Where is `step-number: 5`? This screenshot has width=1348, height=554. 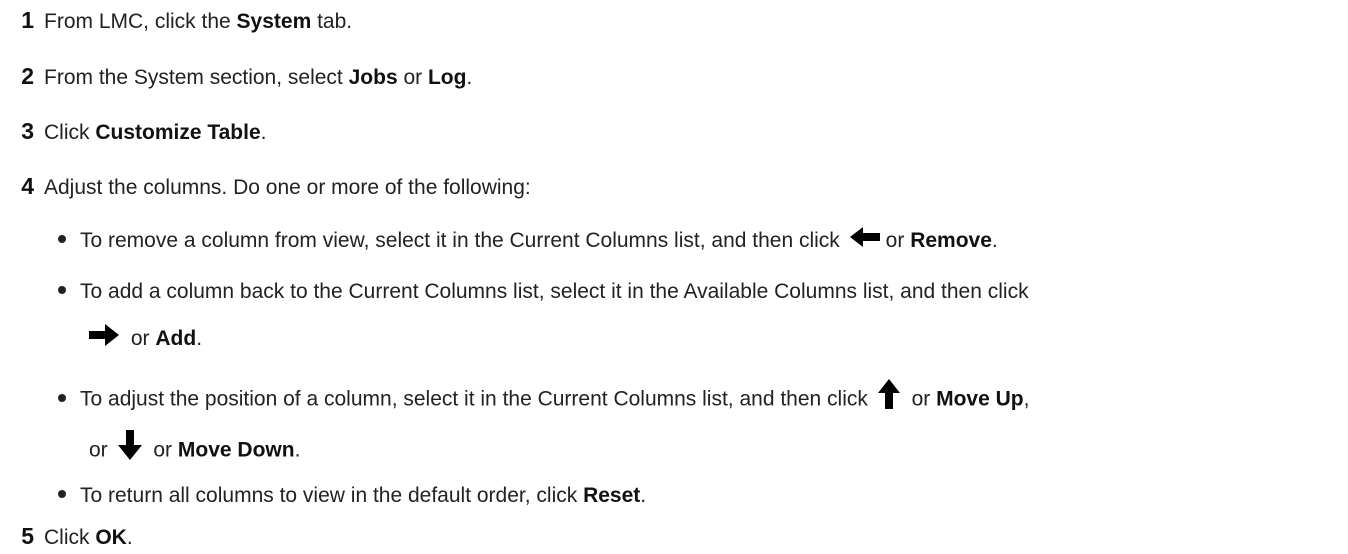
step-number: 5 is located at coordinates (27, 536).